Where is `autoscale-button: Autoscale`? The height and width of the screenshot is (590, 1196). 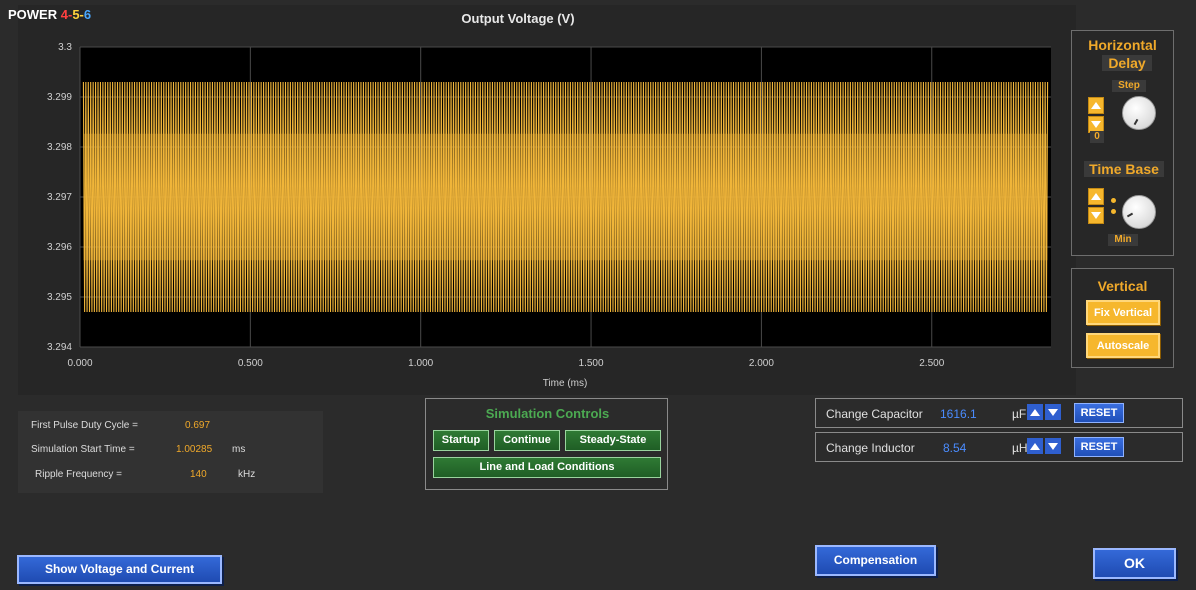 autoscale-button: Autoscale is located at coordinates (1123, 345).